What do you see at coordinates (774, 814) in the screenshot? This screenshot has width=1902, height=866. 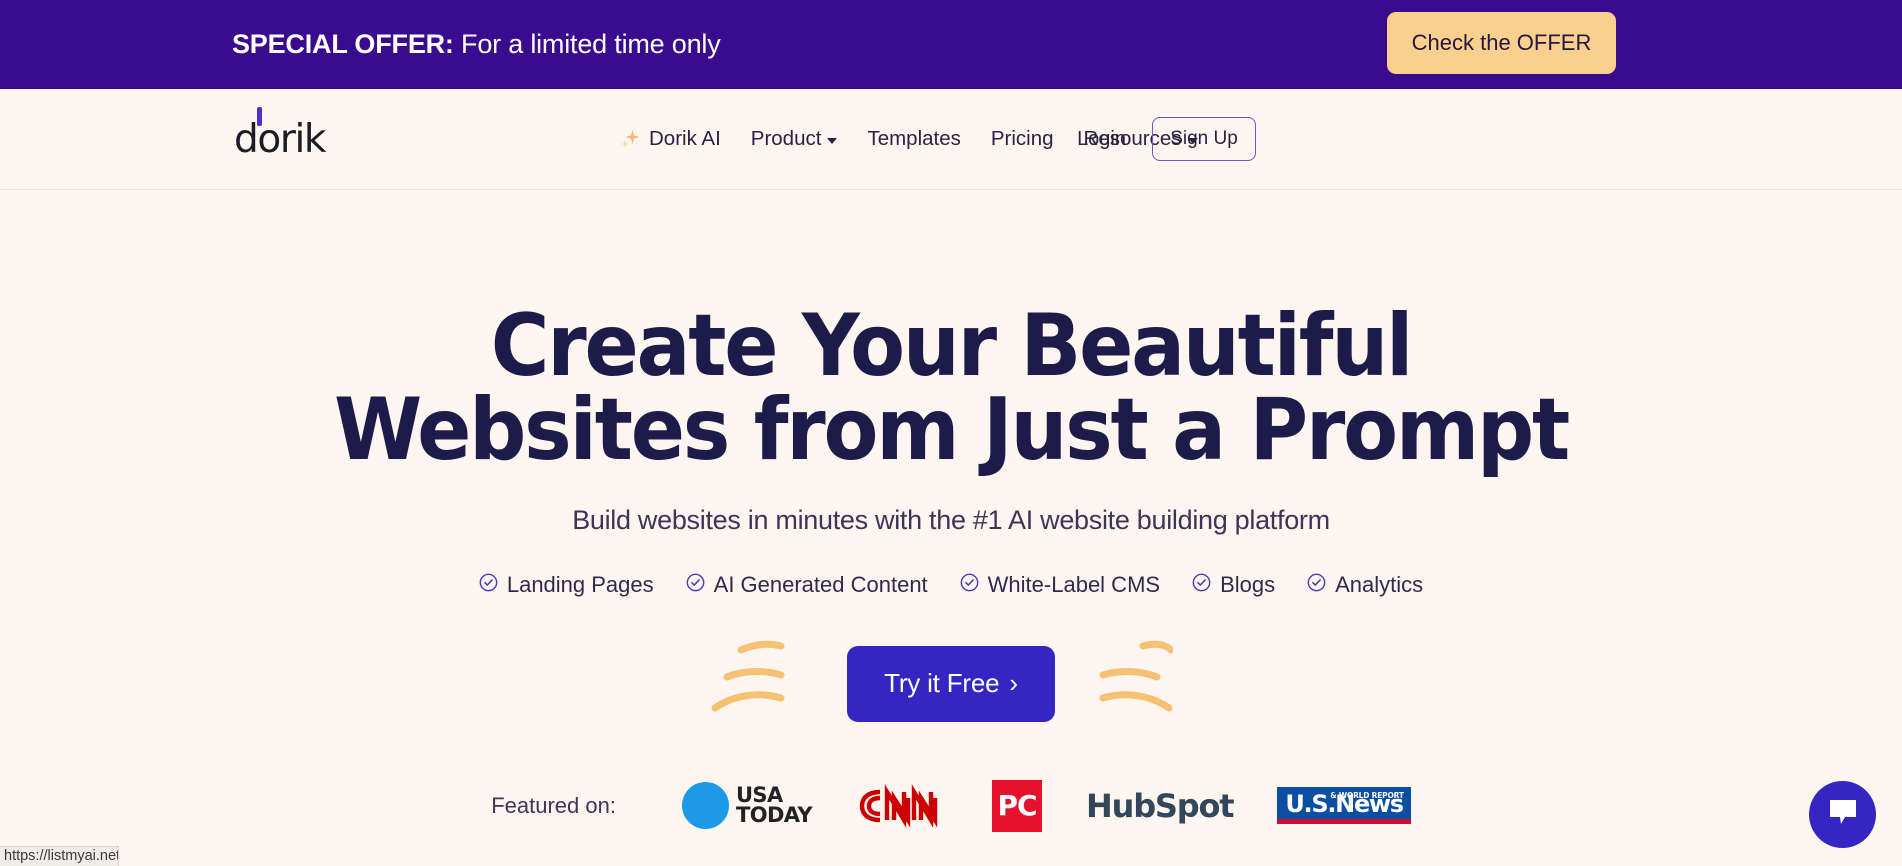 I see `usa-today-line-2: TODAY` at bounding box center [774, 814].